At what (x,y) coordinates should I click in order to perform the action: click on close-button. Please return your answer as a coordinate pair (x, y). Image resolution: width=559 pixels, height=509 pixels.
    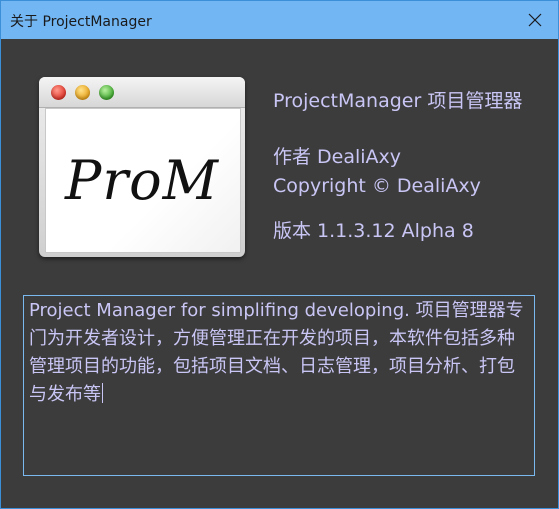
    Looking at the image, I should click on (535, 20).